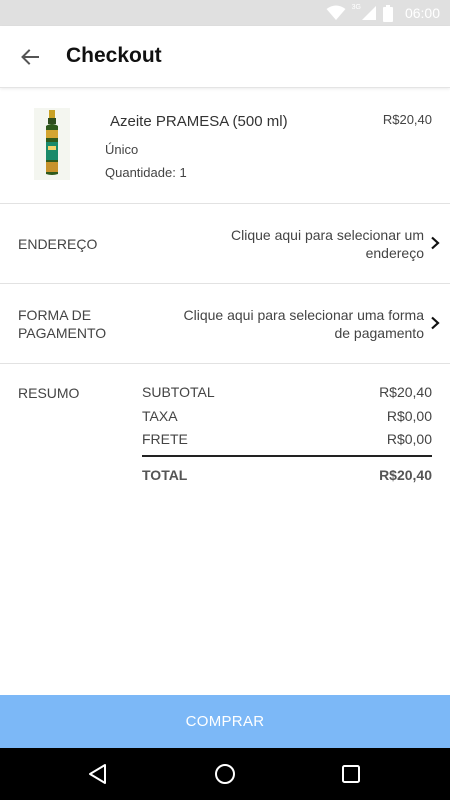 This screenshot has width=450, height=800. What do you see at coordinates (52, 144) in the screenshot?
I see `product-image` at bounding box center [52, 144].